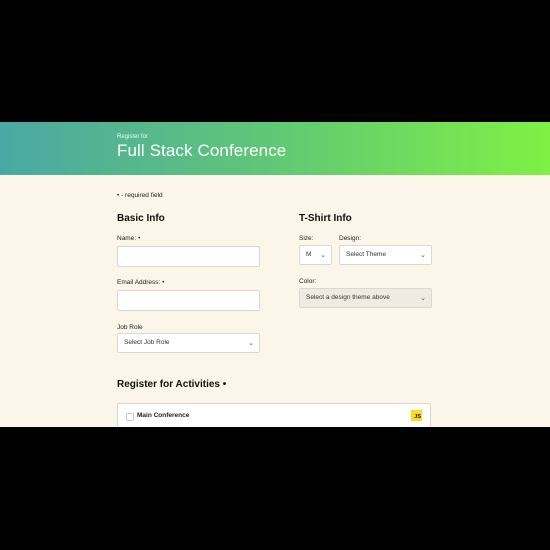 This screenshot has width=550, height=550. What do you see at coordinates (188, 256) in the screenshot?
I see `name-field` at bounding box center [188, 256].